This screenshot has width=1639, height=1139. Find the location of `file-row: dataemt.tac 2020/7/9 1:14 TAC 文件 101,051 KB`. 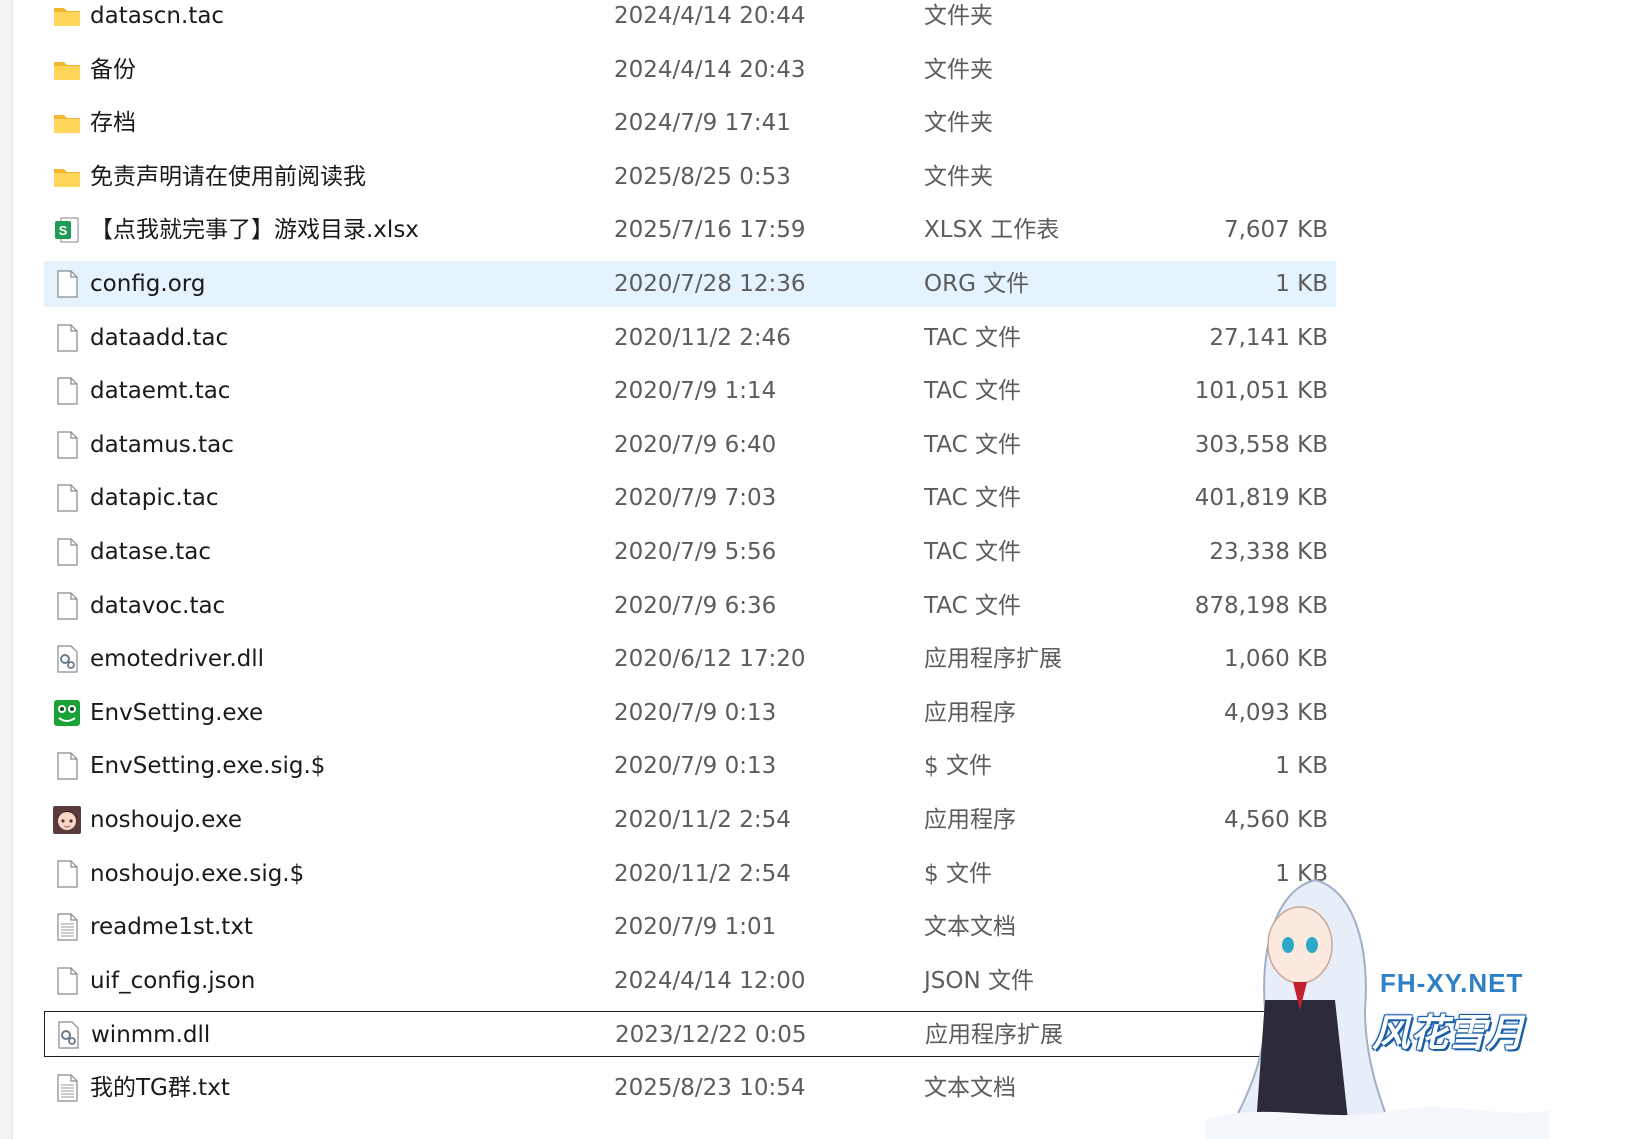

file-row: dataemt.tac 2020/7/9 1:14 TAC 文件 101,051 KB is located at coordinates (690, 391).